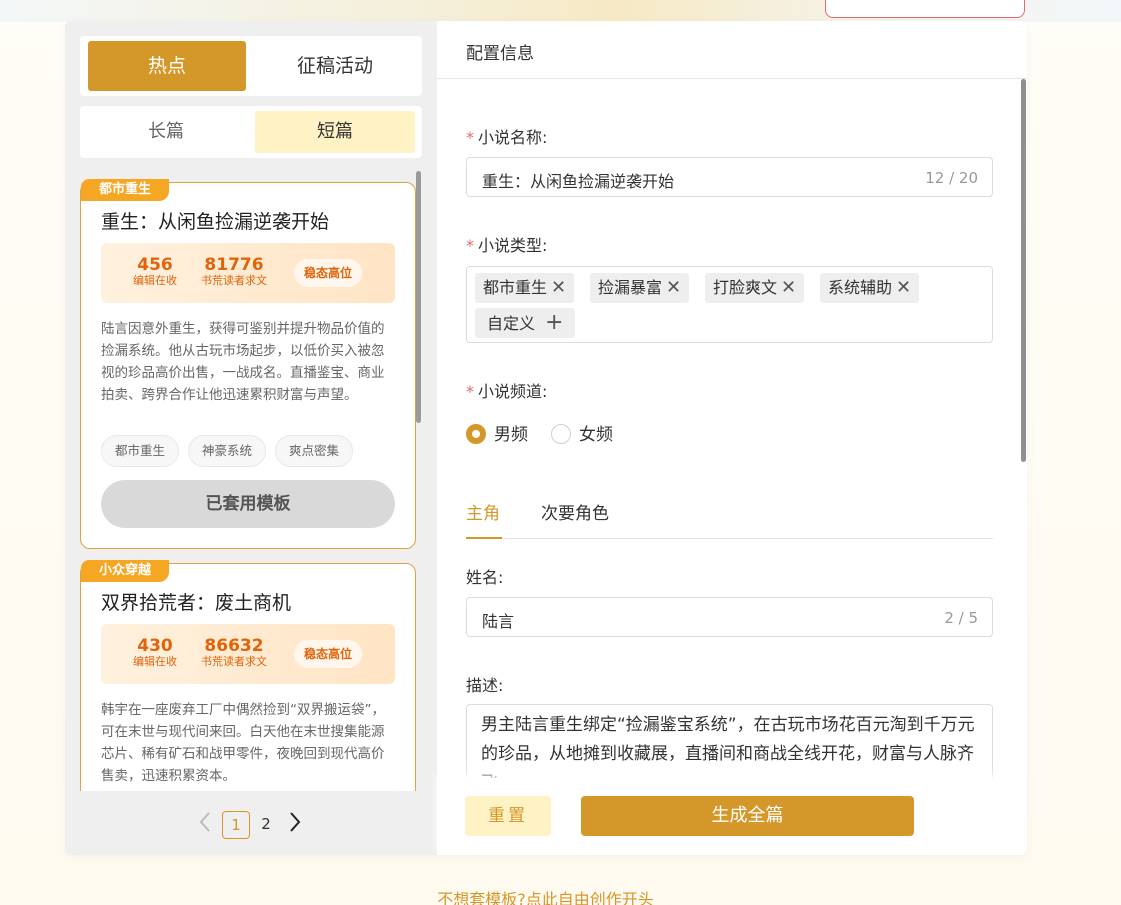 The width and height of the screenshot is (1121, 905). What do you see at coordinates (251, 826) in the screenshot?
I see `pagination: 1 2` at bounding box center [251, 826].